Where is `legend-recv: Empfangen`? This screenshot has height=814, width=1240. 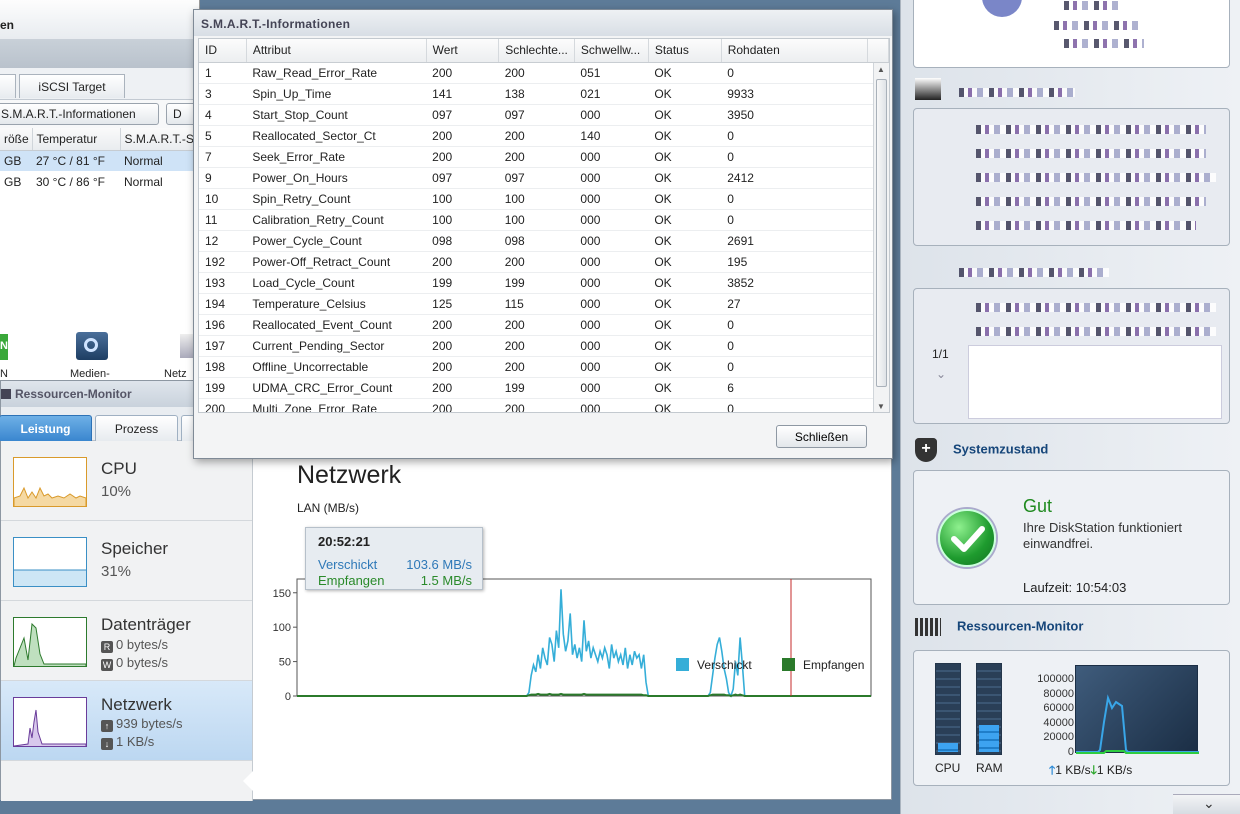 legend-recv: Empfangen is located at coordinates (823, 665).